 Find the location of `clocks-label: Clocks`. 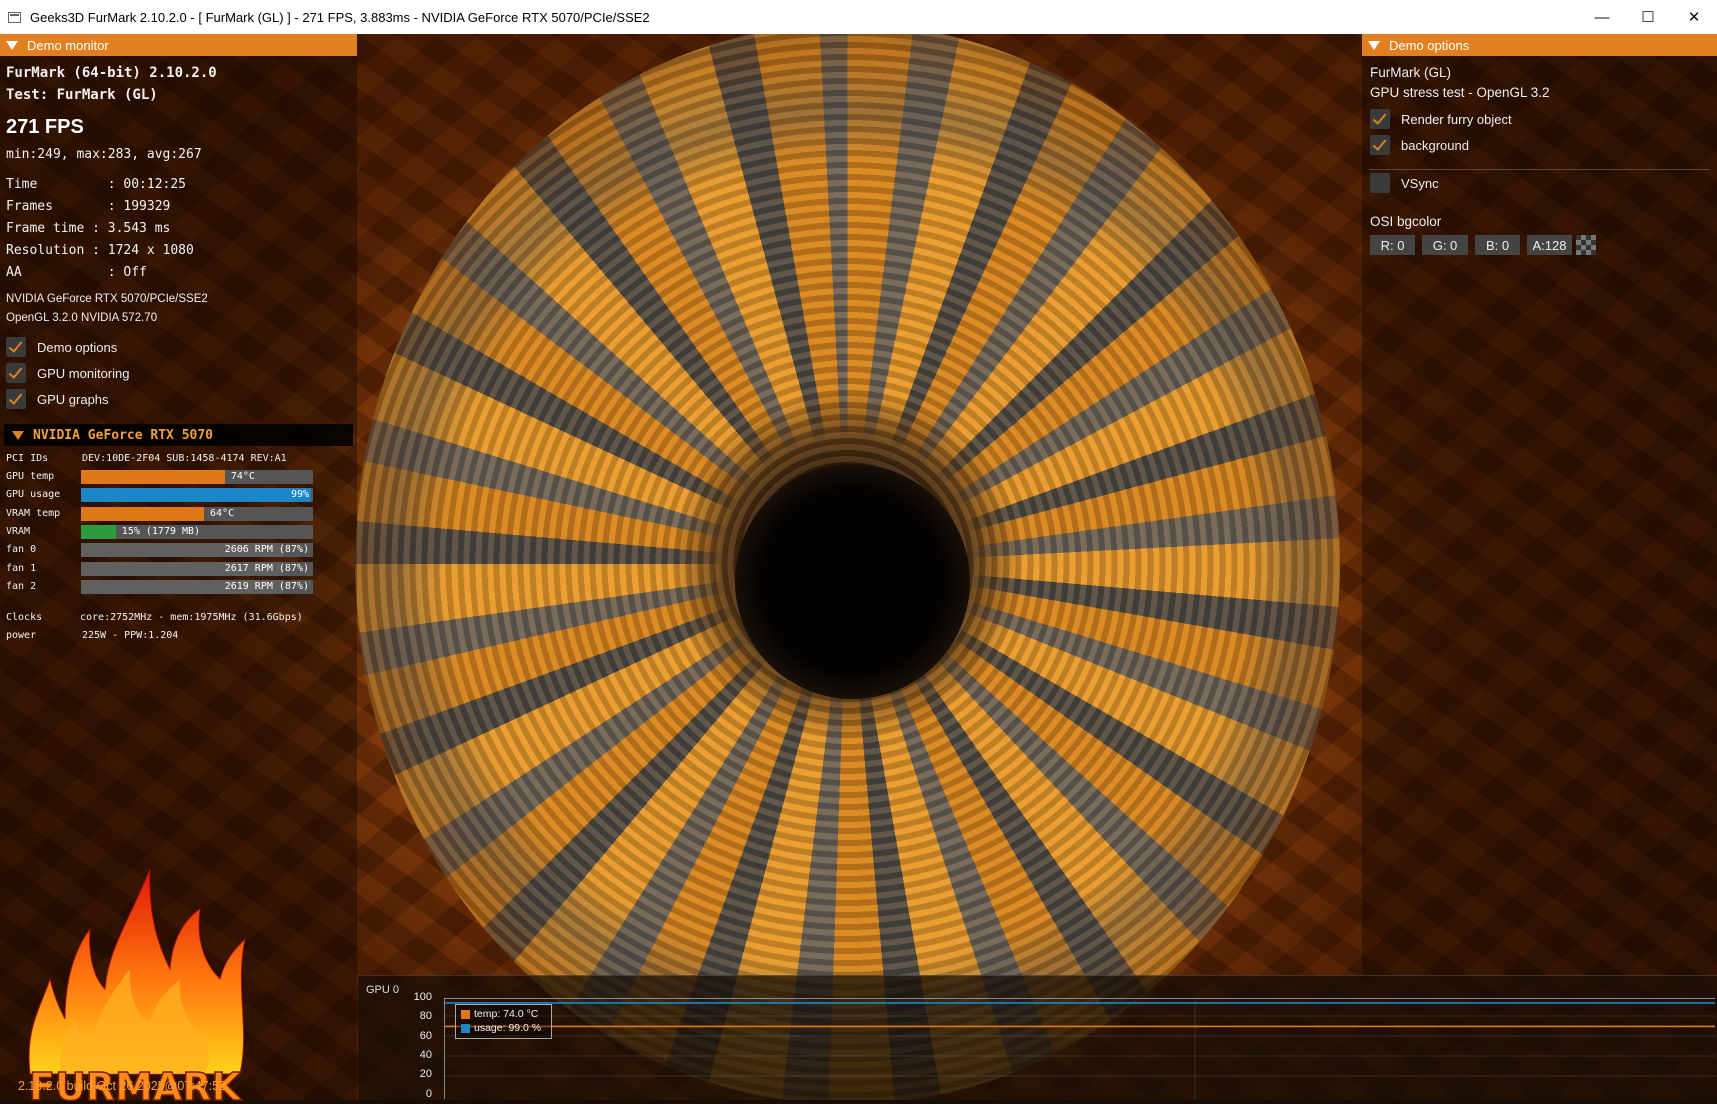

clocks-label: Clocks is located at coordinates (24, 617).